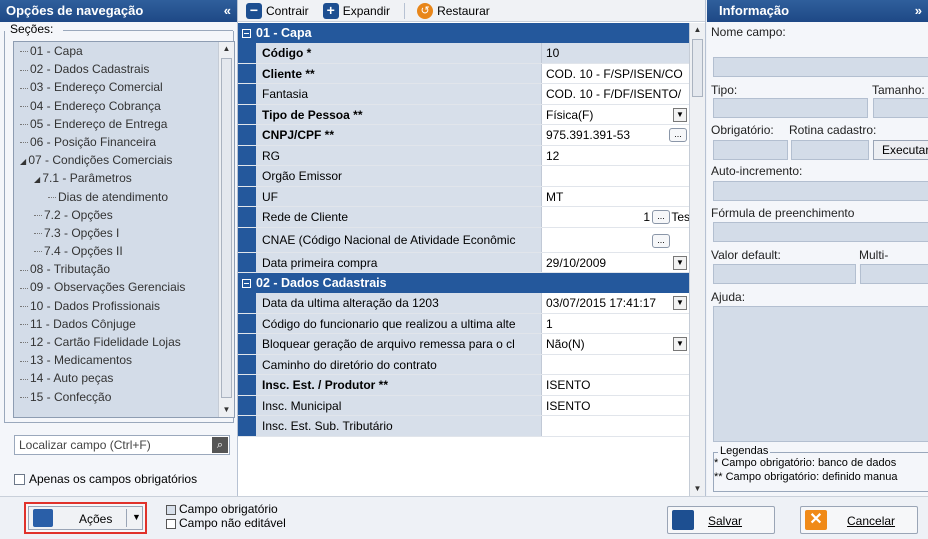 Image resolution: width=928 pixels, height=539 pixels. Describe the element at coordinates (124, 197) in the screenshot. I see `tree-item: Dias de atendimento` at that location.